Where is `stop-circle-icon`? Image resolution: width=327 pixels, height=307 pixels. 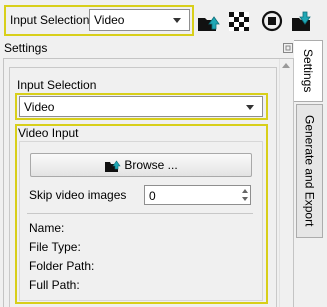
stop-circle-icon is located at coordinates (272, 21).